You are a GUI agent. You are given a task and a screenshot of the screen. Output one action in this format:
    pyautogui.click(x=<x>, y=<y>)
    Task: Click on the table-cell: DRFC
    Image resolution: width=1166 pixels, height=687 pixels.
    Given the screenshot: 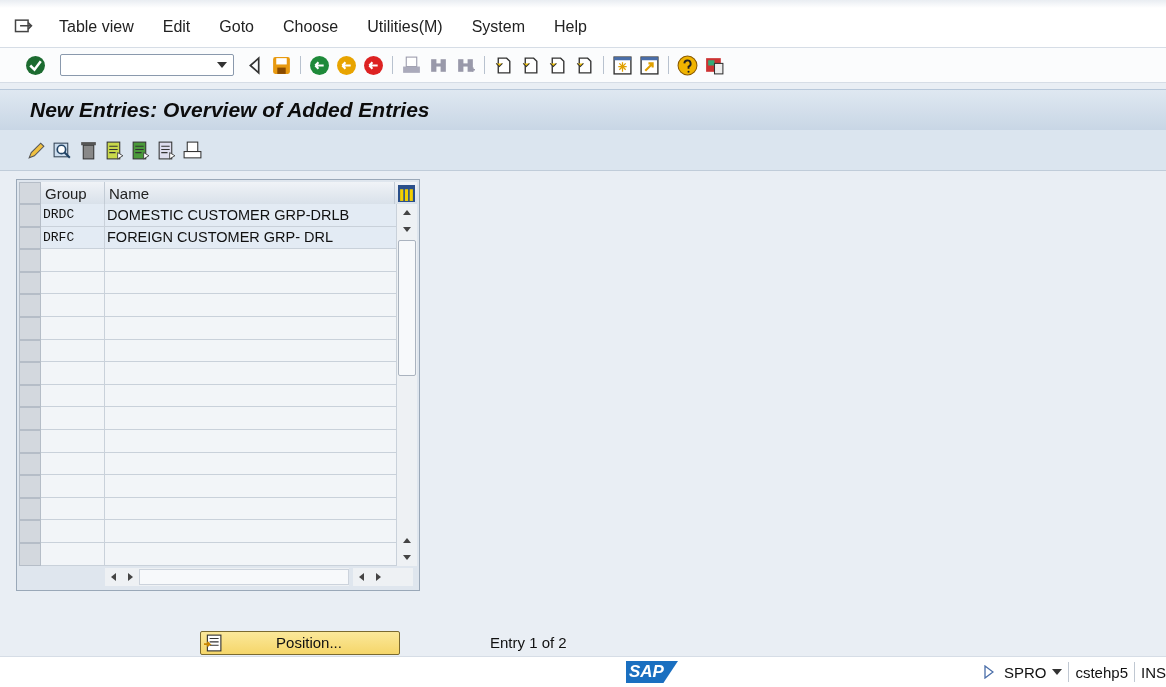 What is the action you would take?
    pyautogui.click(x=73, y=238)
    